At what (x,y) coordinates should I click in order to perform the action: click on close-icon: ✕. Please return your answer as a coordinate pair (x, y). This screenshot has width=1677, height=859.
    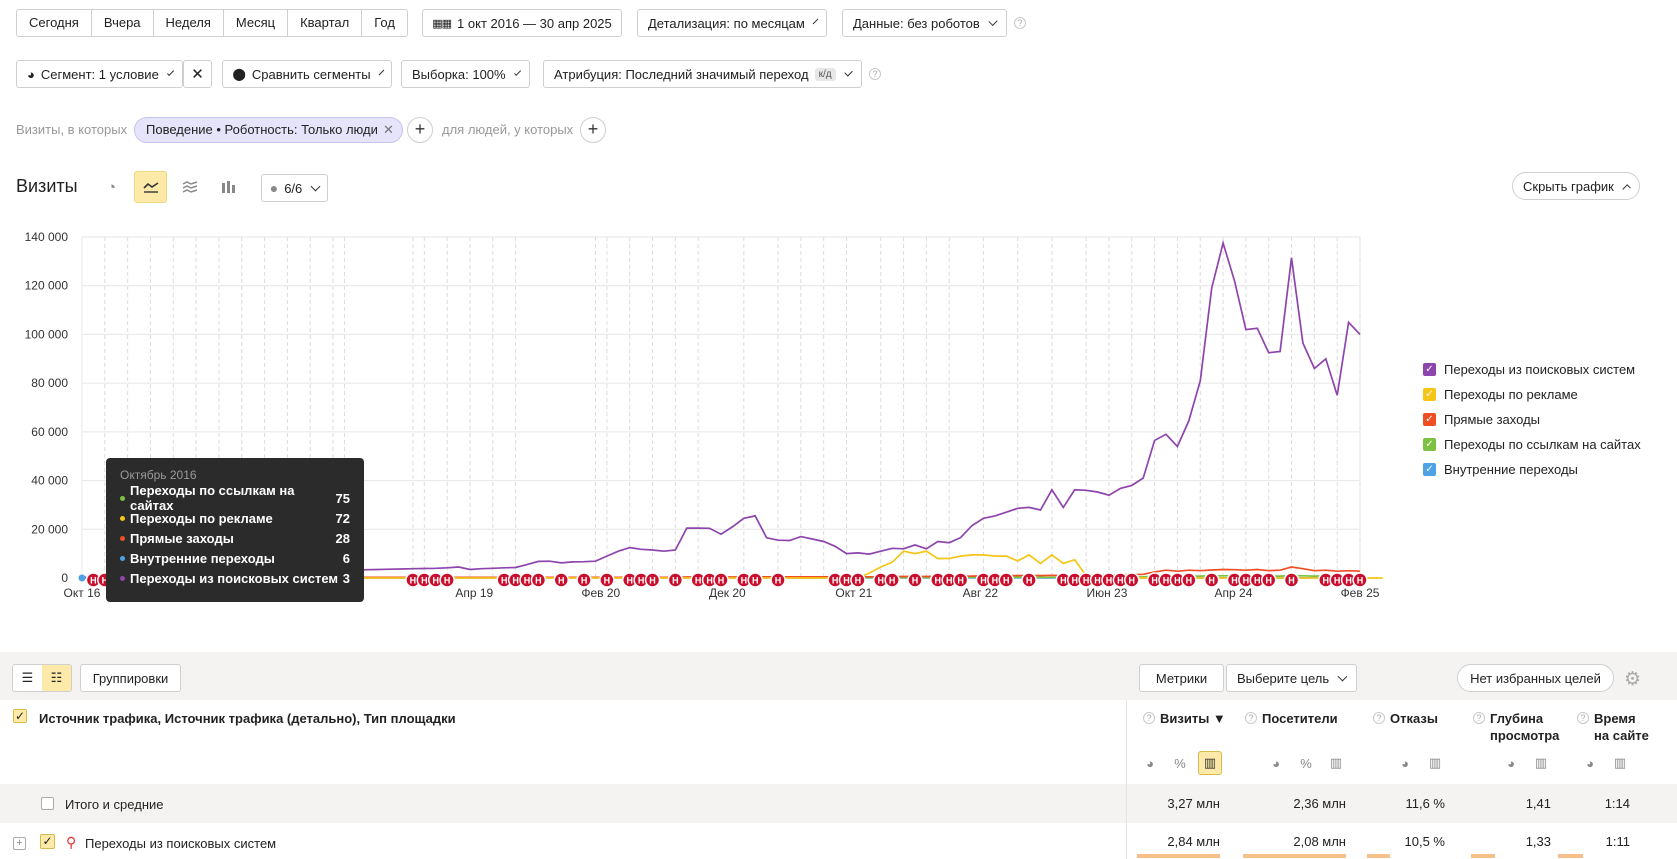
    Looking at the image, I should click on (388, 130).